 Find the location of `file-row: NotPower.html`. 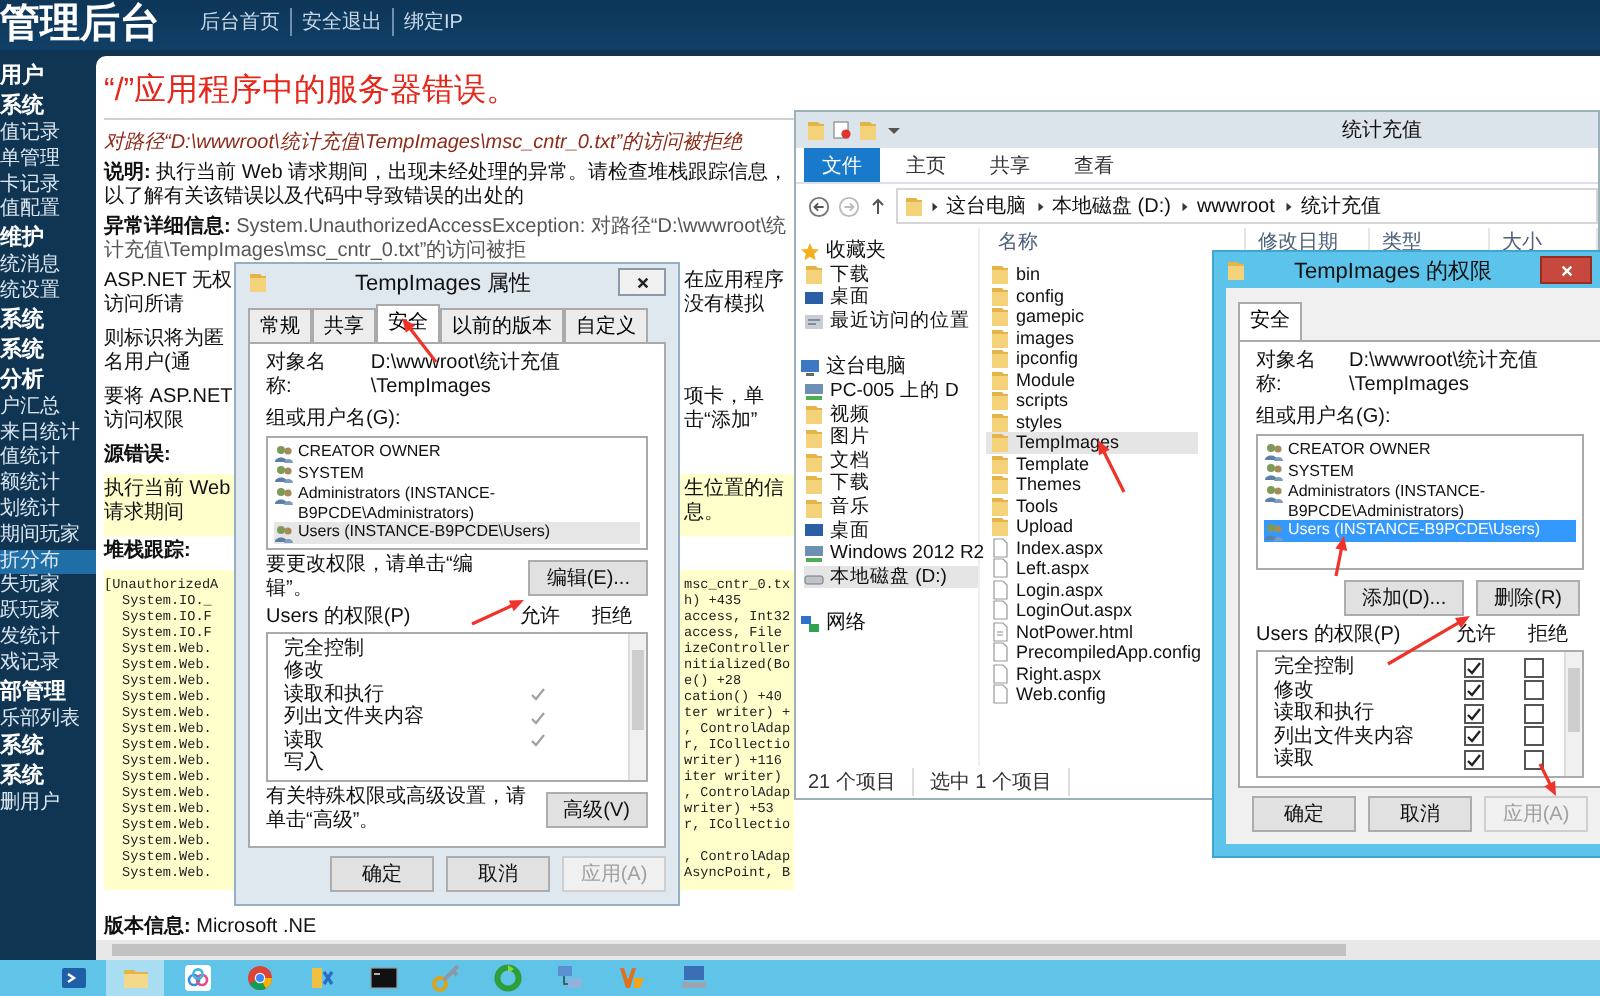

file-row: NotPower.html is located at coordinates (1092, 631).